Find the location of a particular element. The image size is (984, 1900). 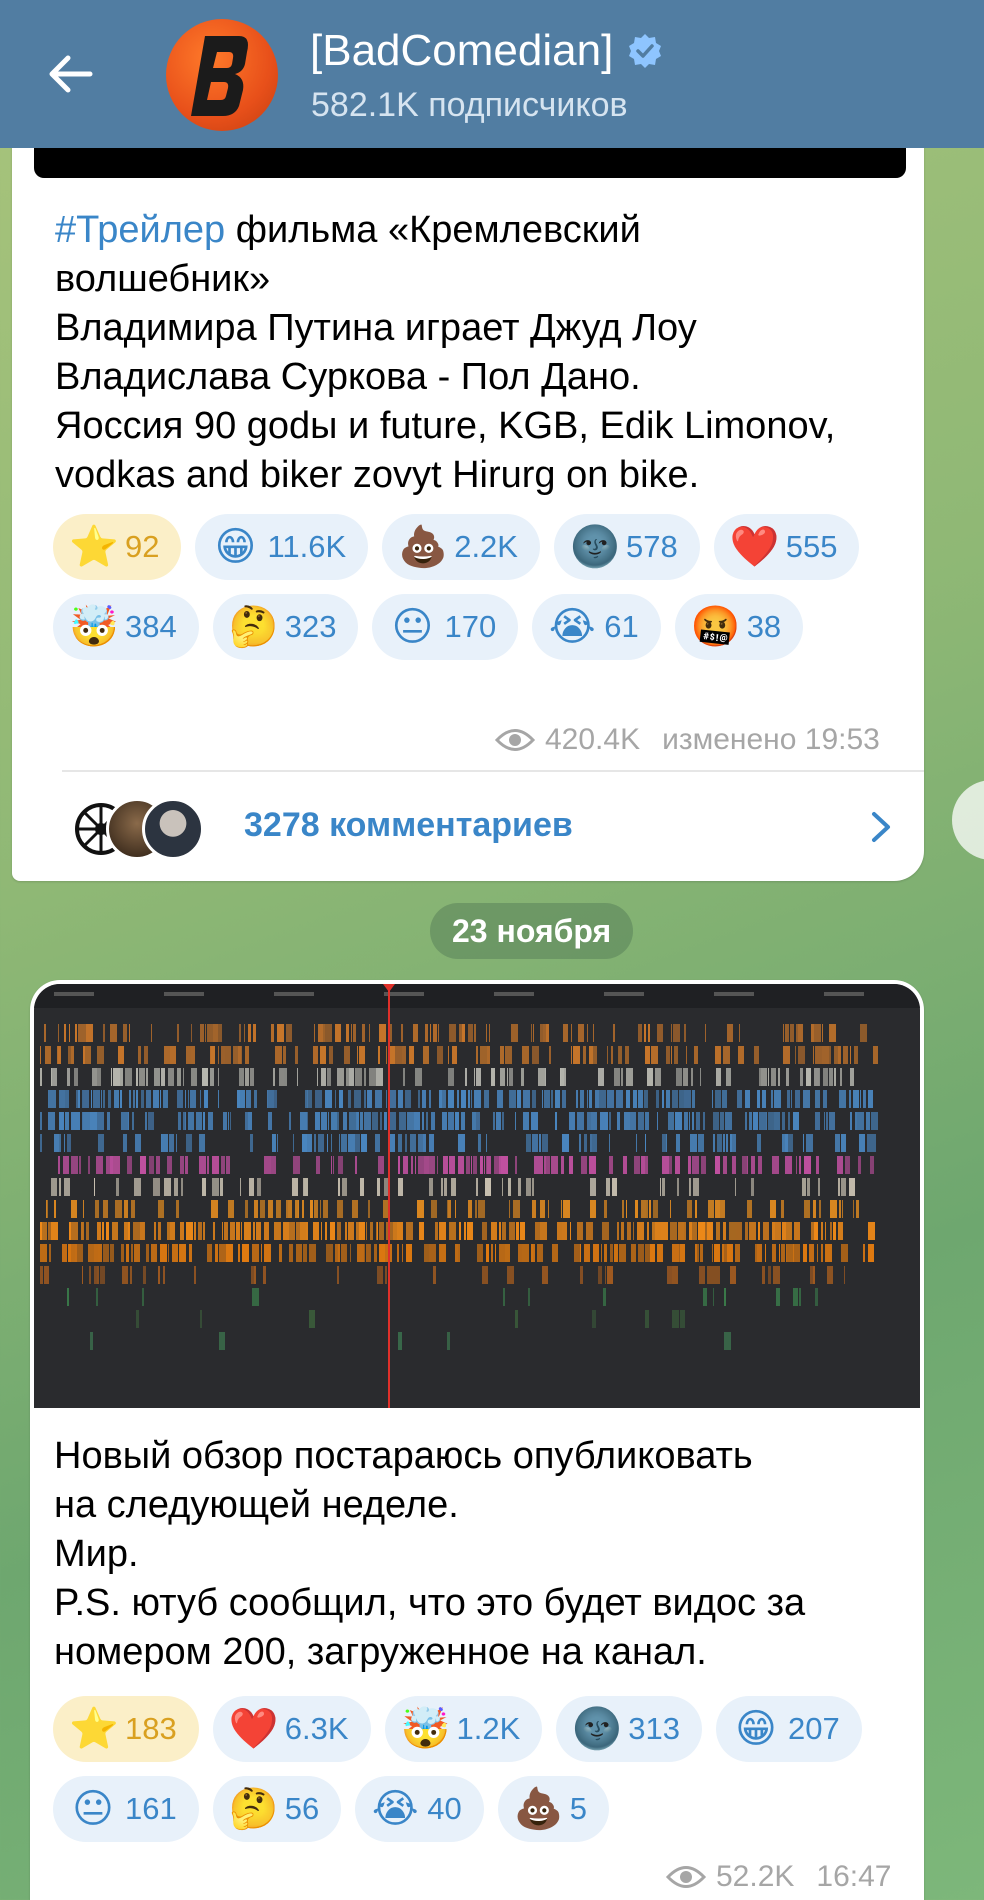

reaction-count: 61 is located at coordinates (621, 626).